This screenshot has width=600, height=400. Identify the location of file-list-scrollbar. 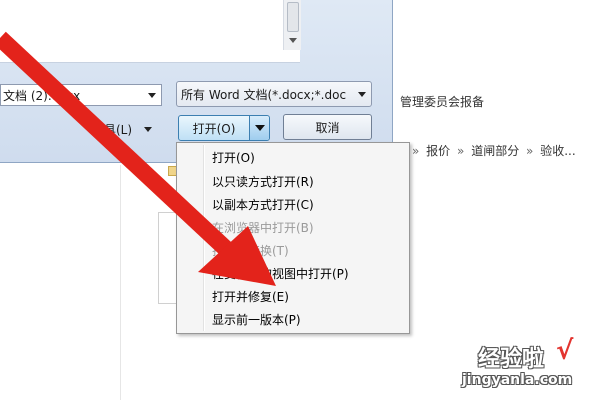
(292, 25).